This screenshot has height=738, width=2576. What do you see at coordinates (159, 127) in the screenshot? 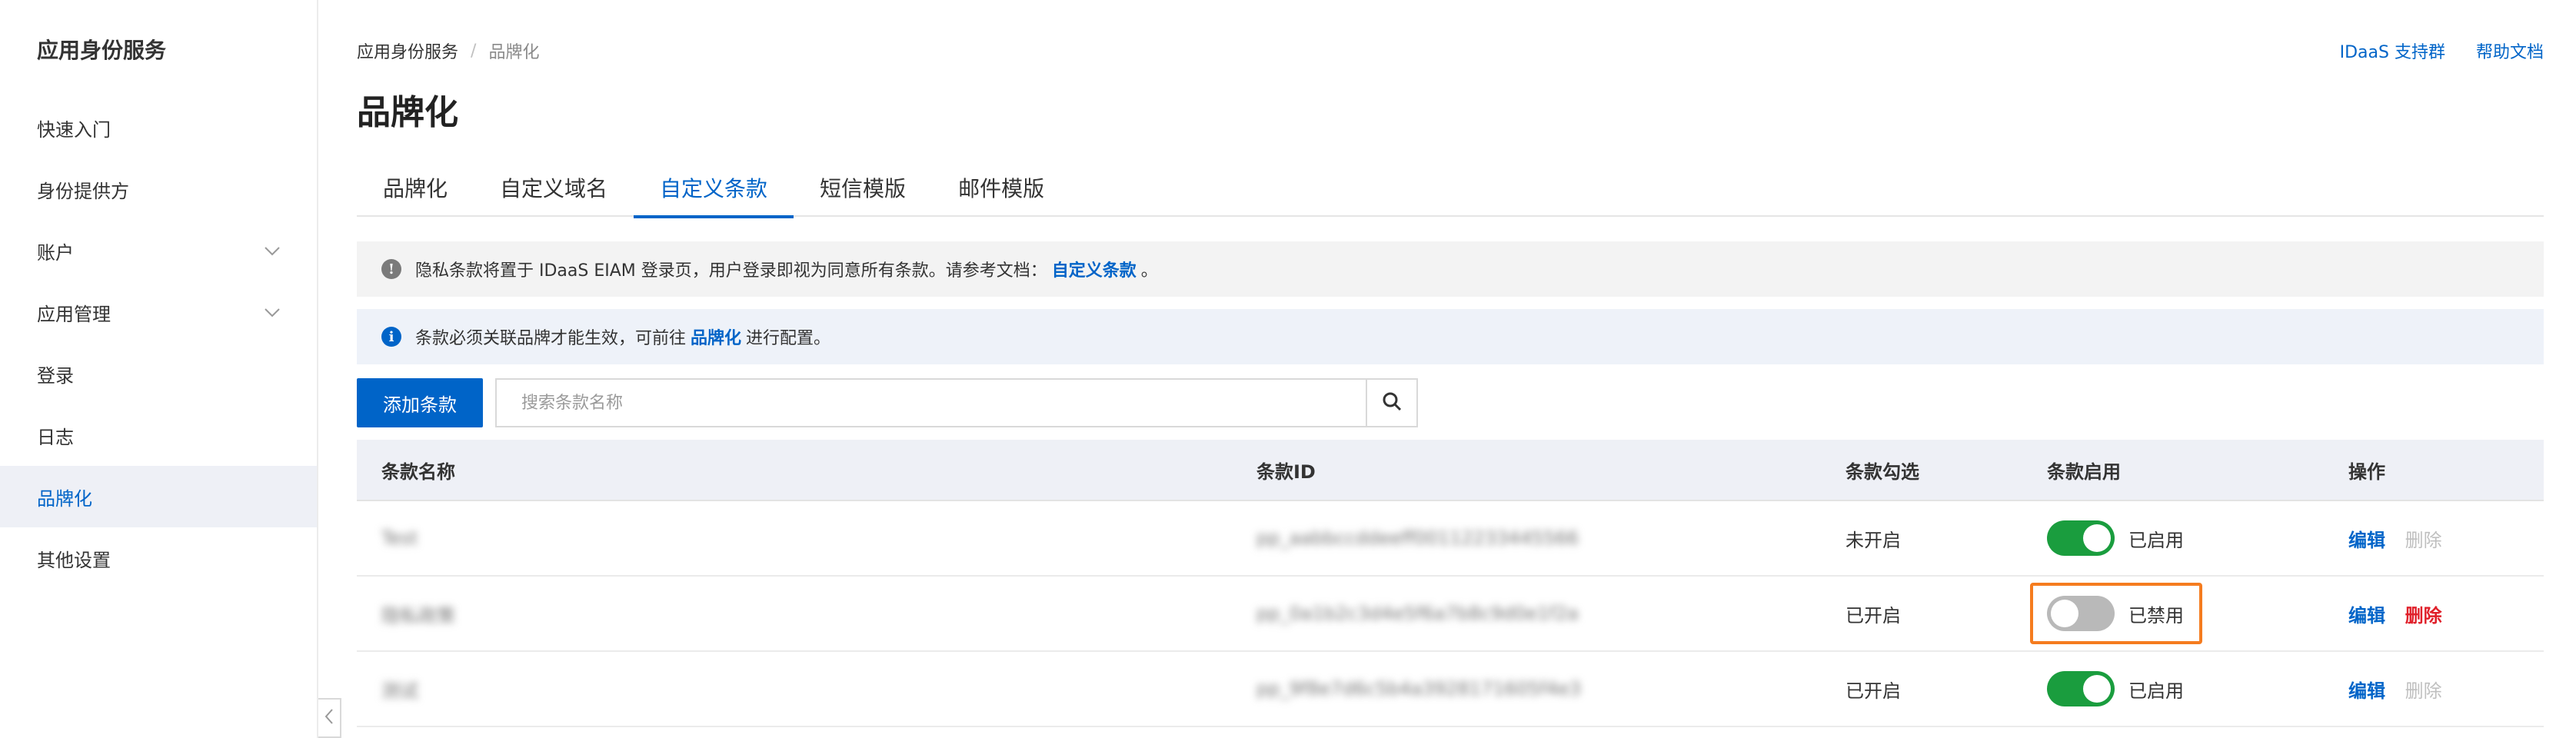
I see `sidebar-item-quick-start: 快速入门` at bounding box center [159, 127].